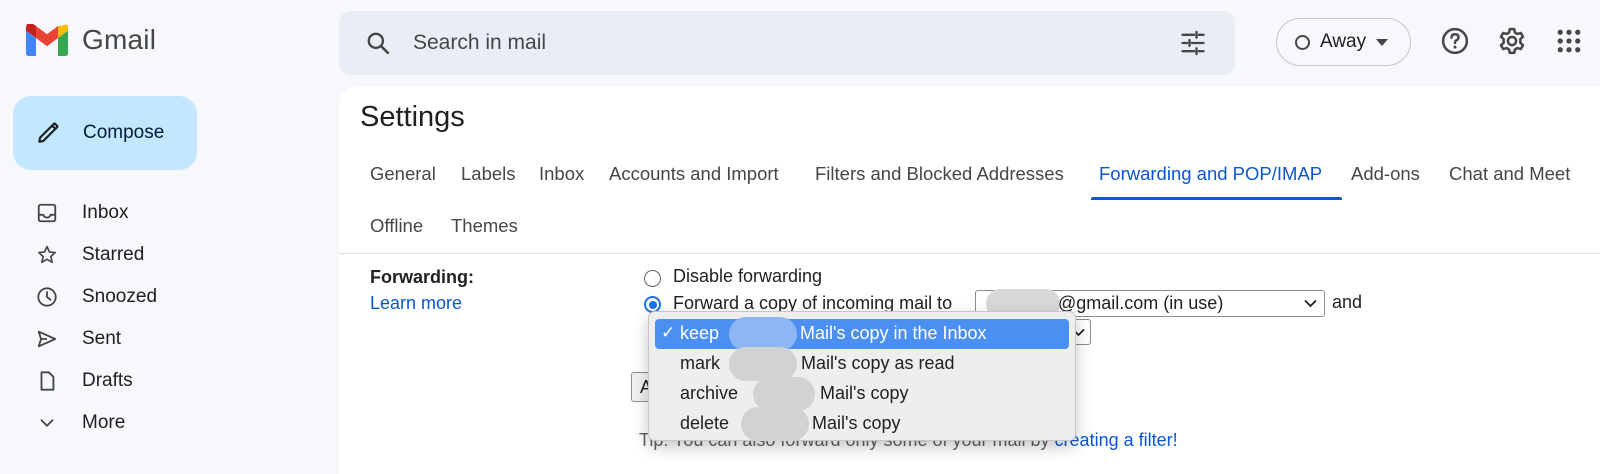 The image size is (1600, 474). I want to click on option-suffix: Mail's copy in the Inbox, so click(893, 333).